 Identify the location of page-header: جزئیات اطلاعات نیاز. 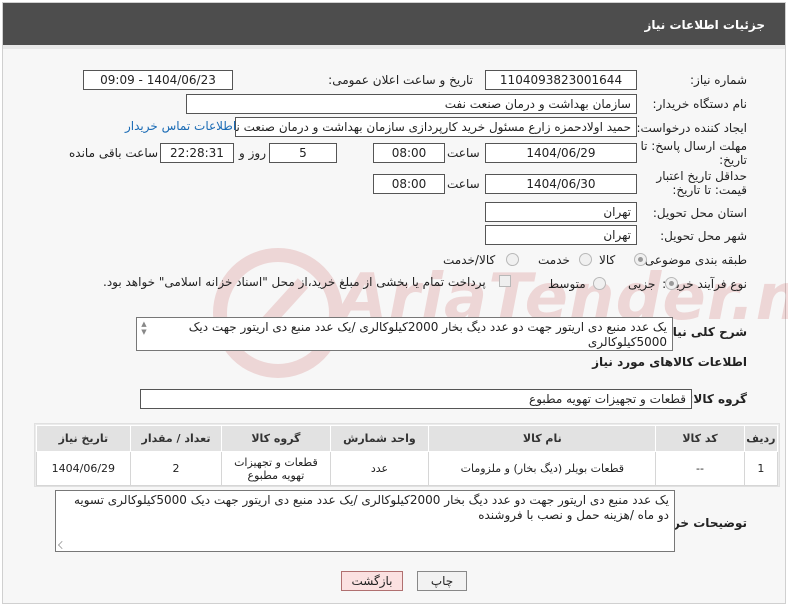
(394, 26).